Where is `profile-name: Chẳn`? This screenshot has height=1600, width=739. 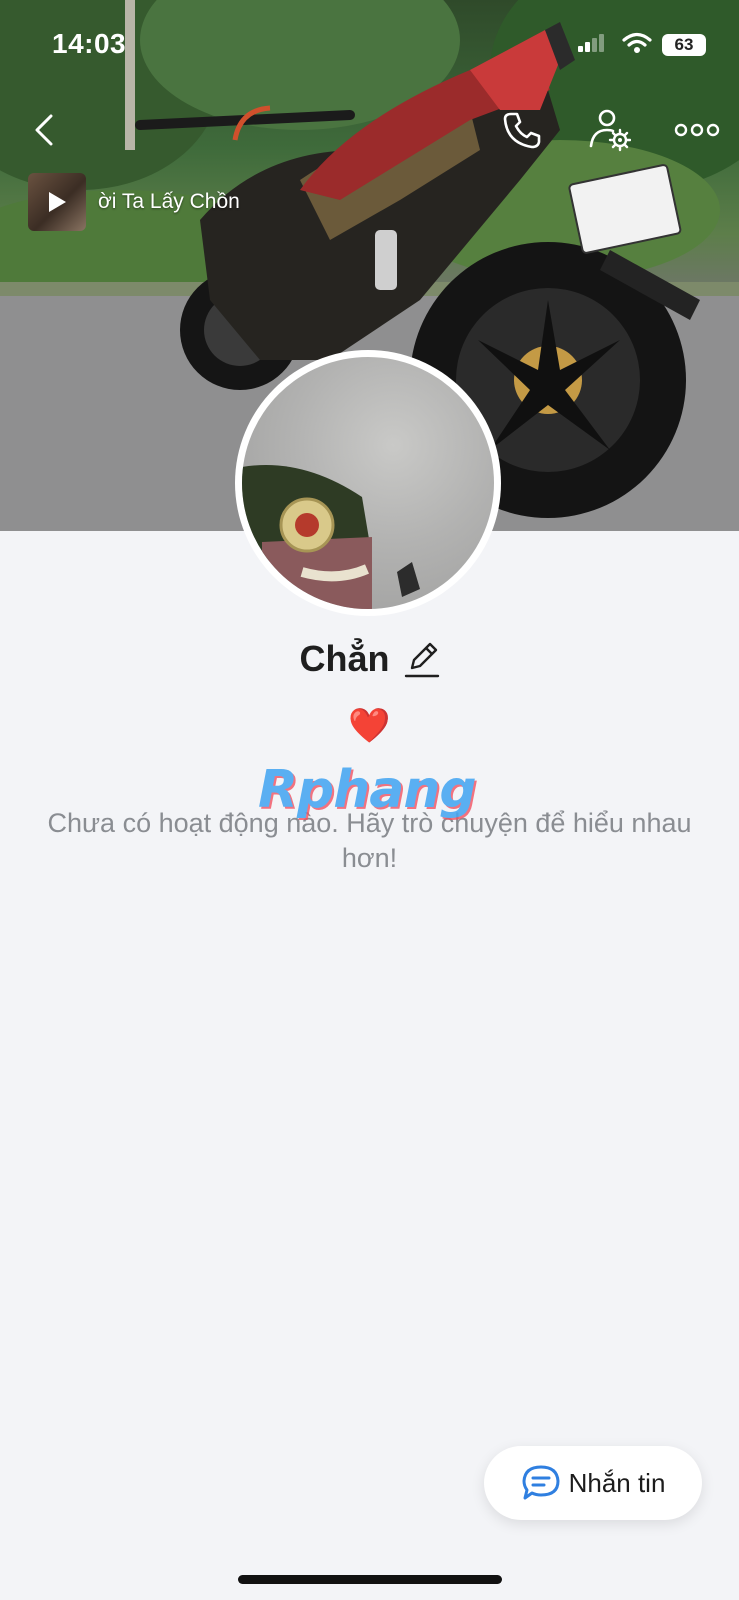 profile-name: Chẳn is located at coordinates (344, 658).